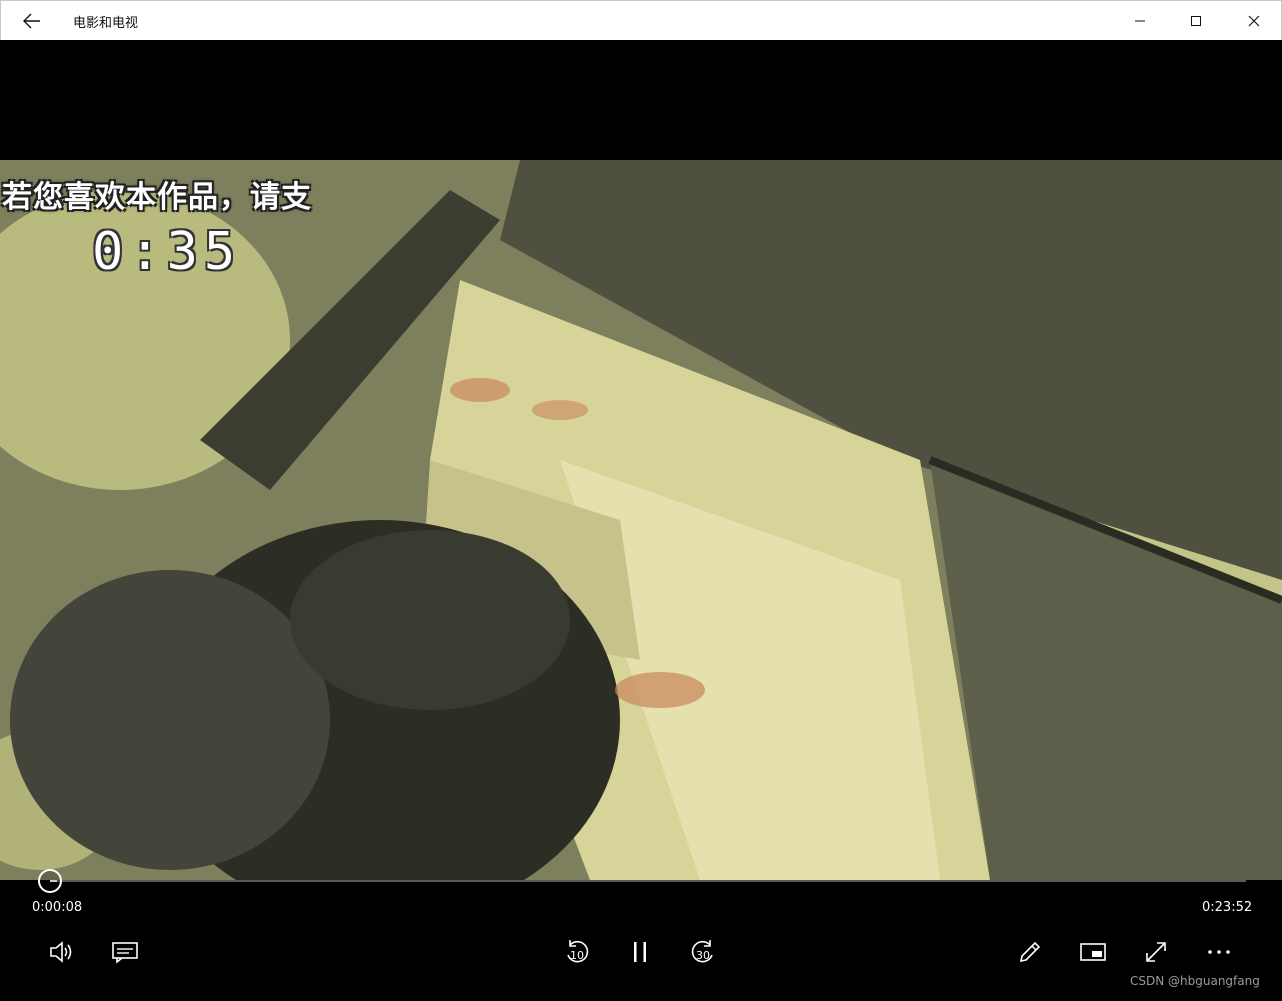  I want to click on total-time: 0:23:52, so click(1227, 907).